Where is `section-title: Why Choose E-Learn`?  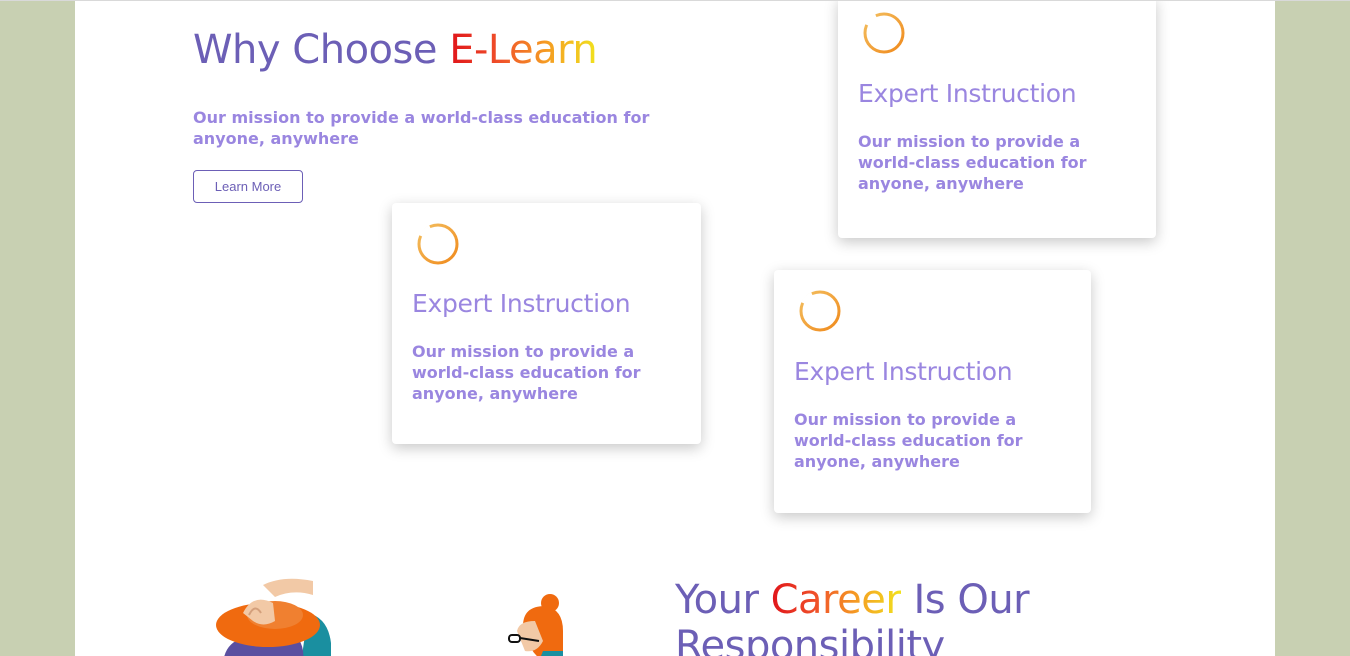 section-title: Why Choose E-Learn is located at coordinates (395, 50).